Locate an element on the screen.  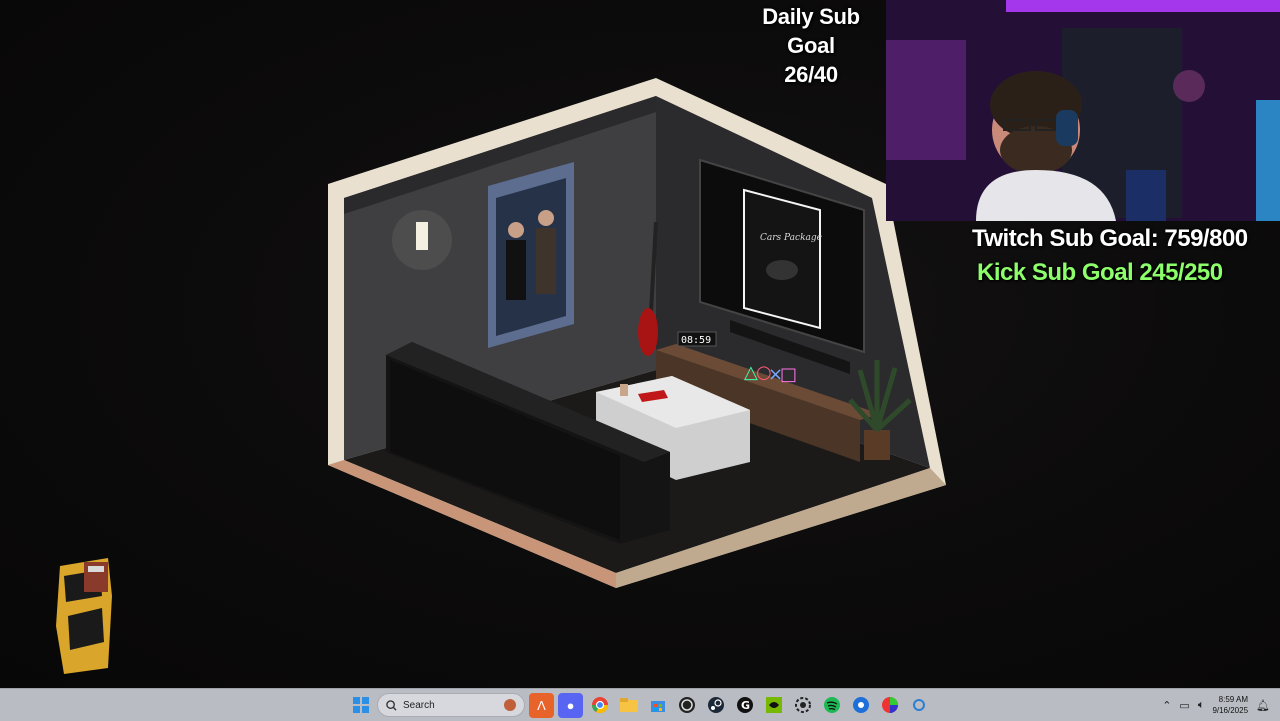
svg-text: G is located at coordinates (745, 705).